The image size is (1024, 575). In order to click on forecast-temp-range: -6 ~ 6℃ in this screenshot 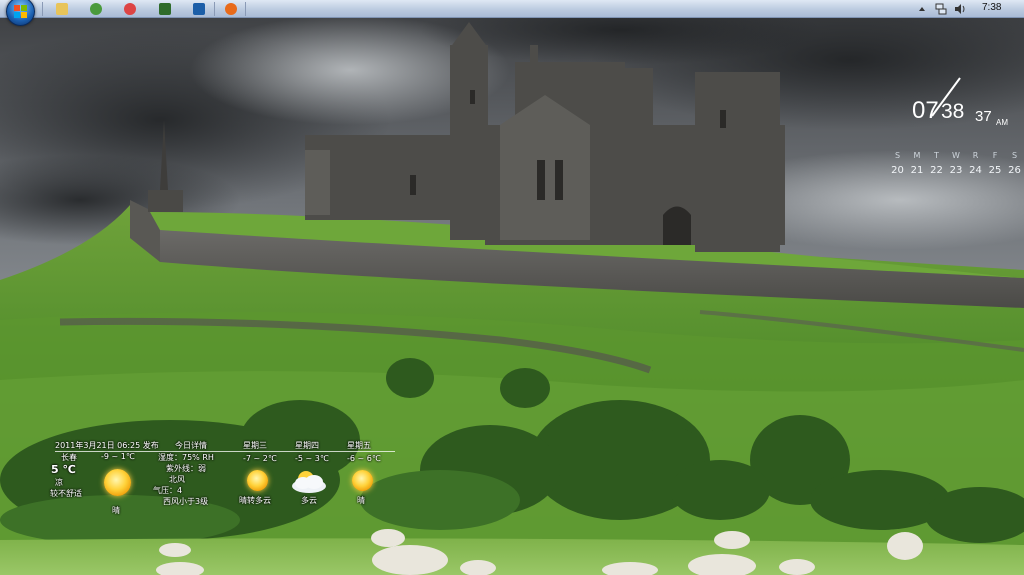, I will do `click(364, 458)`.